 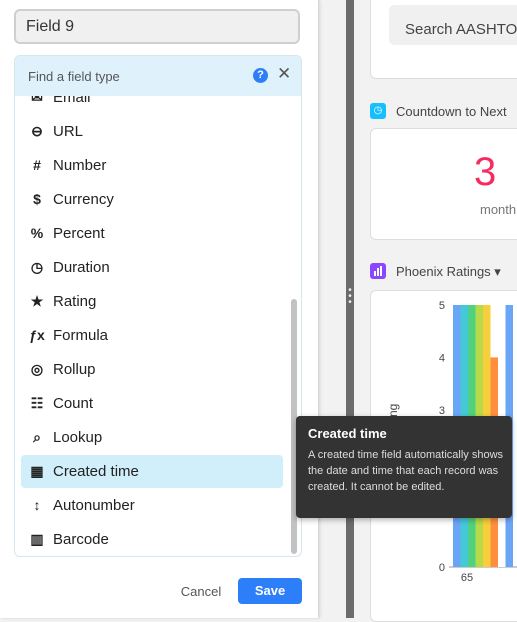 I want to click on star-icon: ★, so click(x=37, y=301).